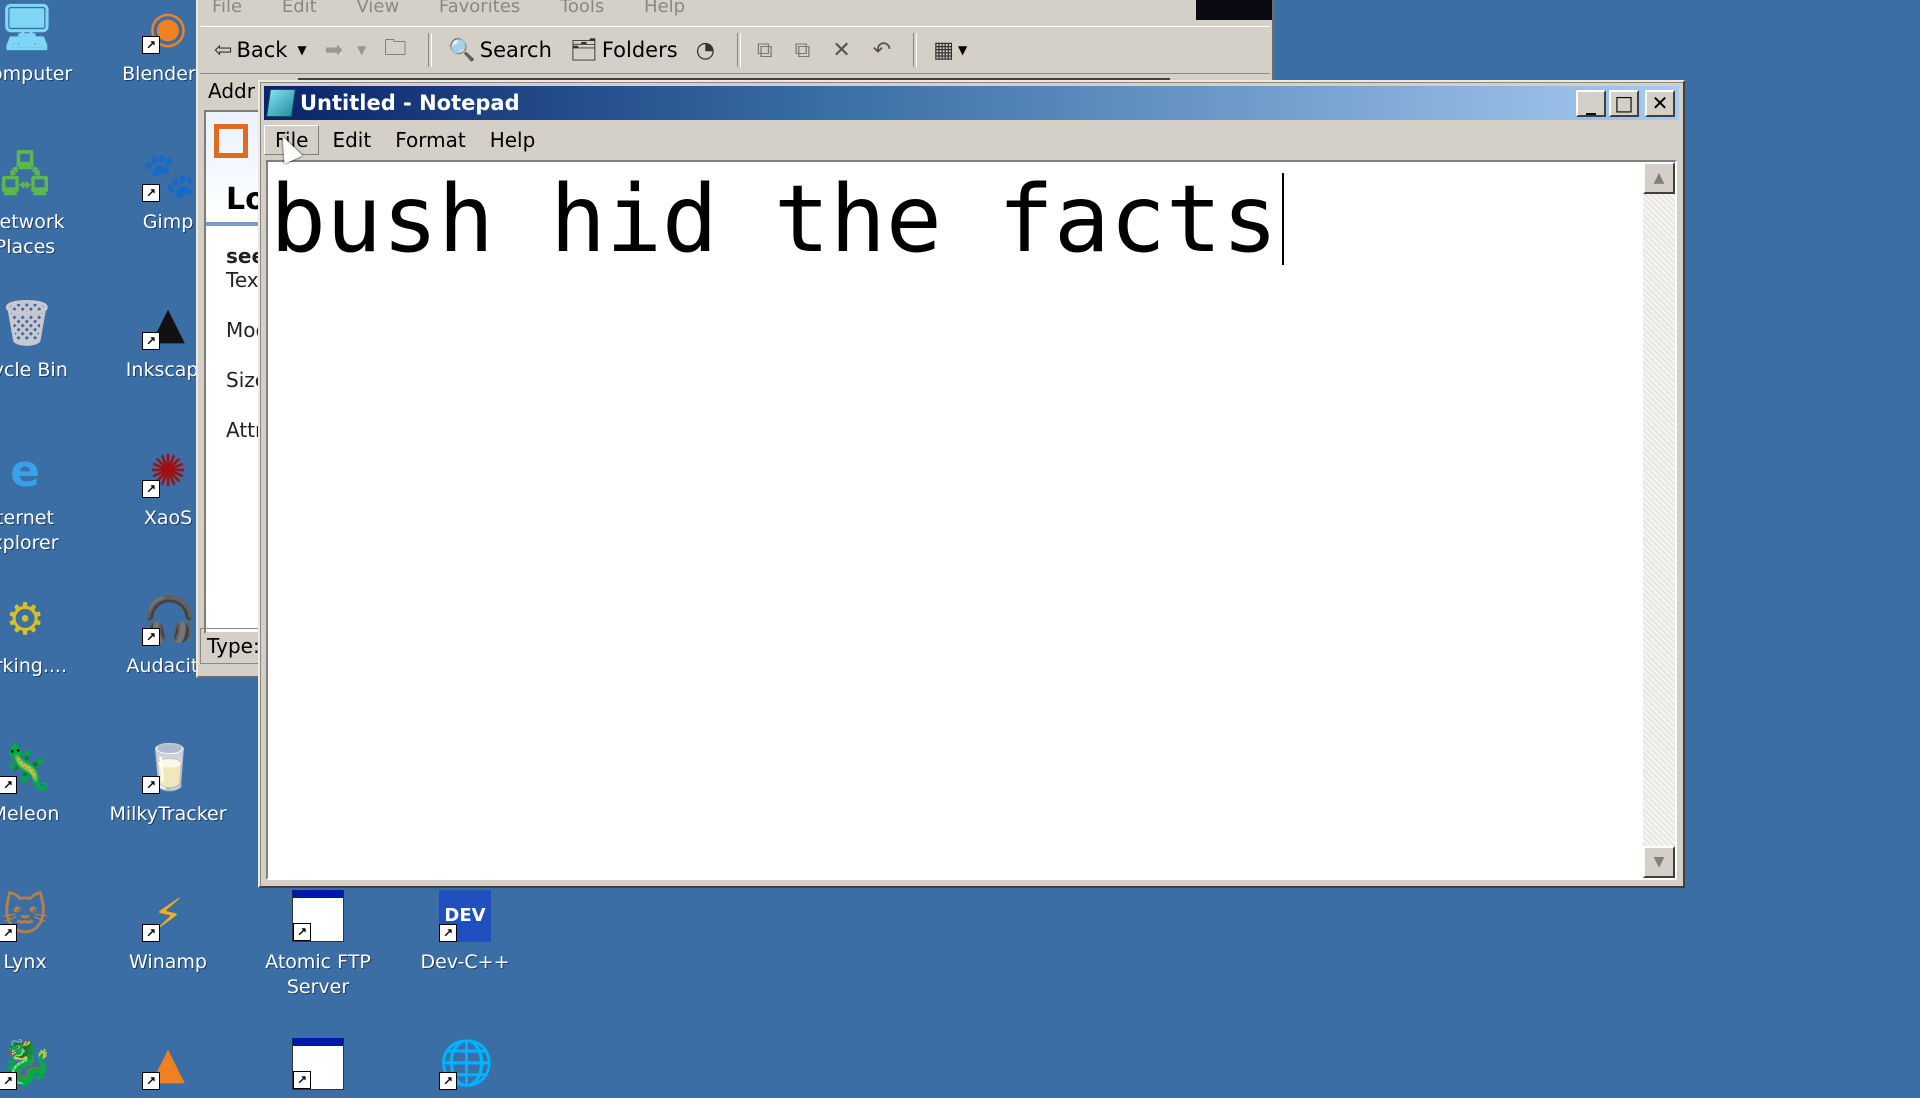  I want to click on vlc-icon: ▲ ↗, so click(168, 1064).